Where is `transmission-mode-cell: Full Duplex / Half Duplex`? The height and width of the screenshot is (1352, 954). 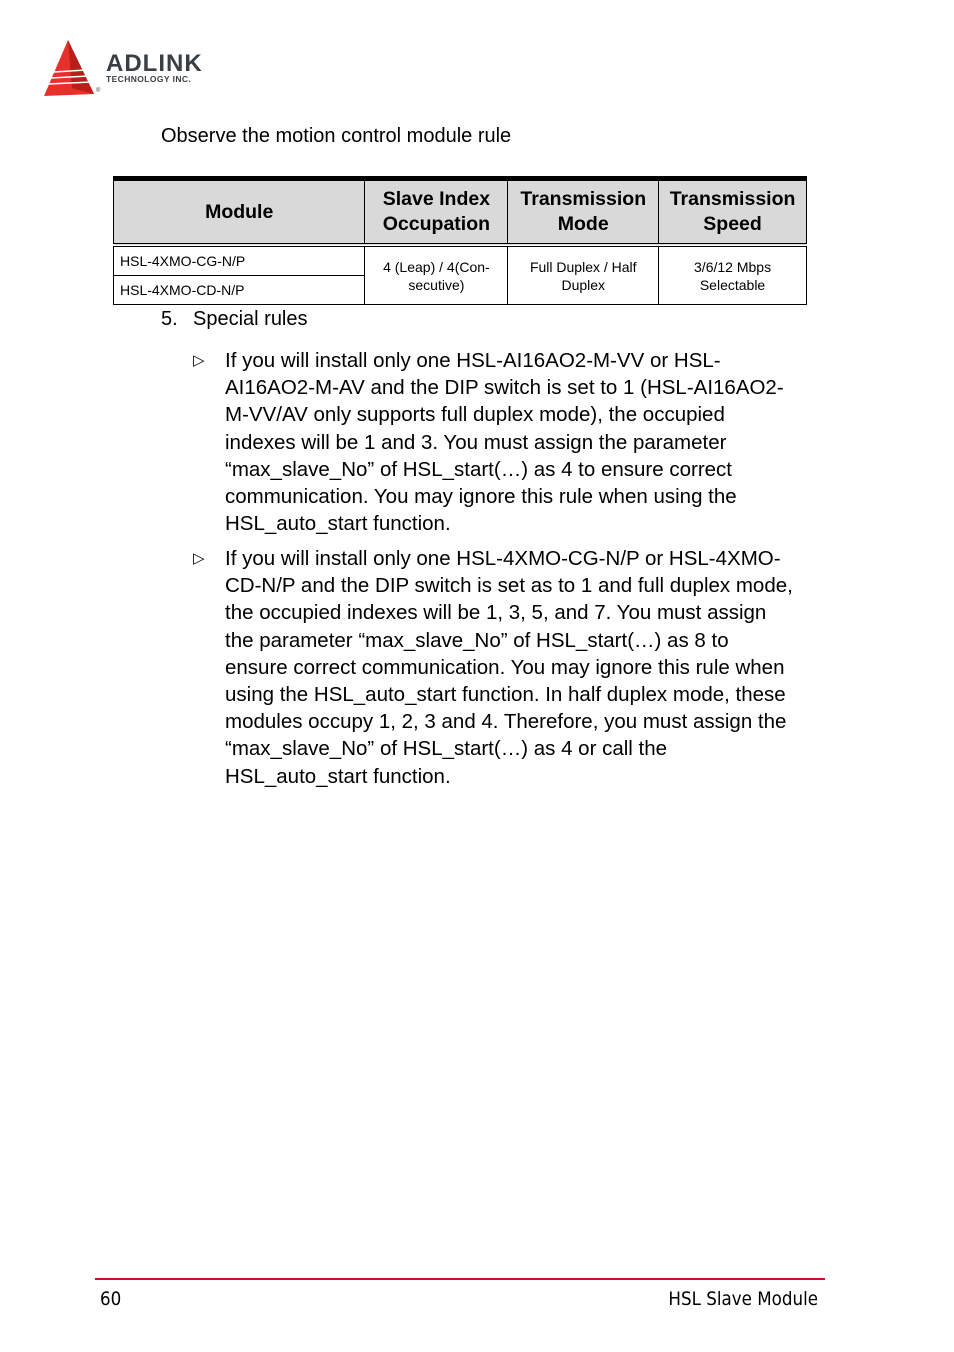 transmission-mode-cell: Full Duplex / Half Duplex is located at coordinates (583, 274).